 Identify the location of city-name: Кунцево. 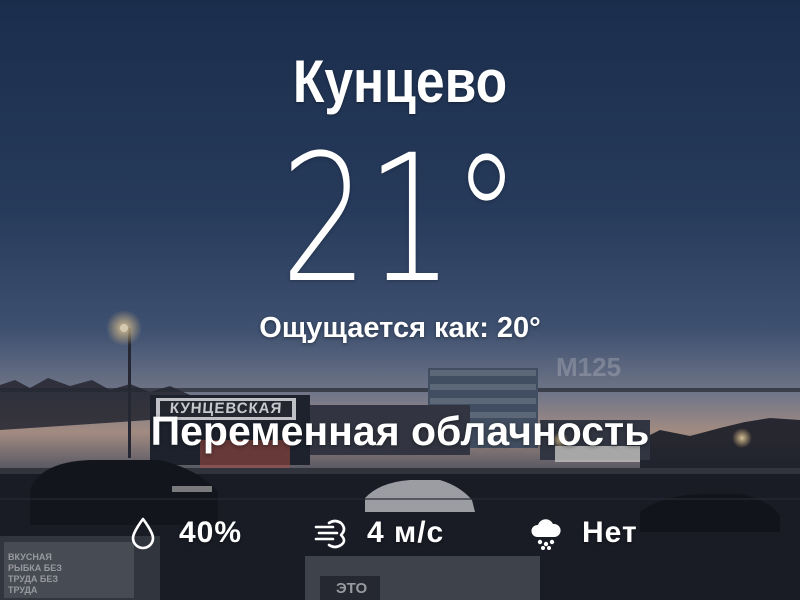
(400, 81).